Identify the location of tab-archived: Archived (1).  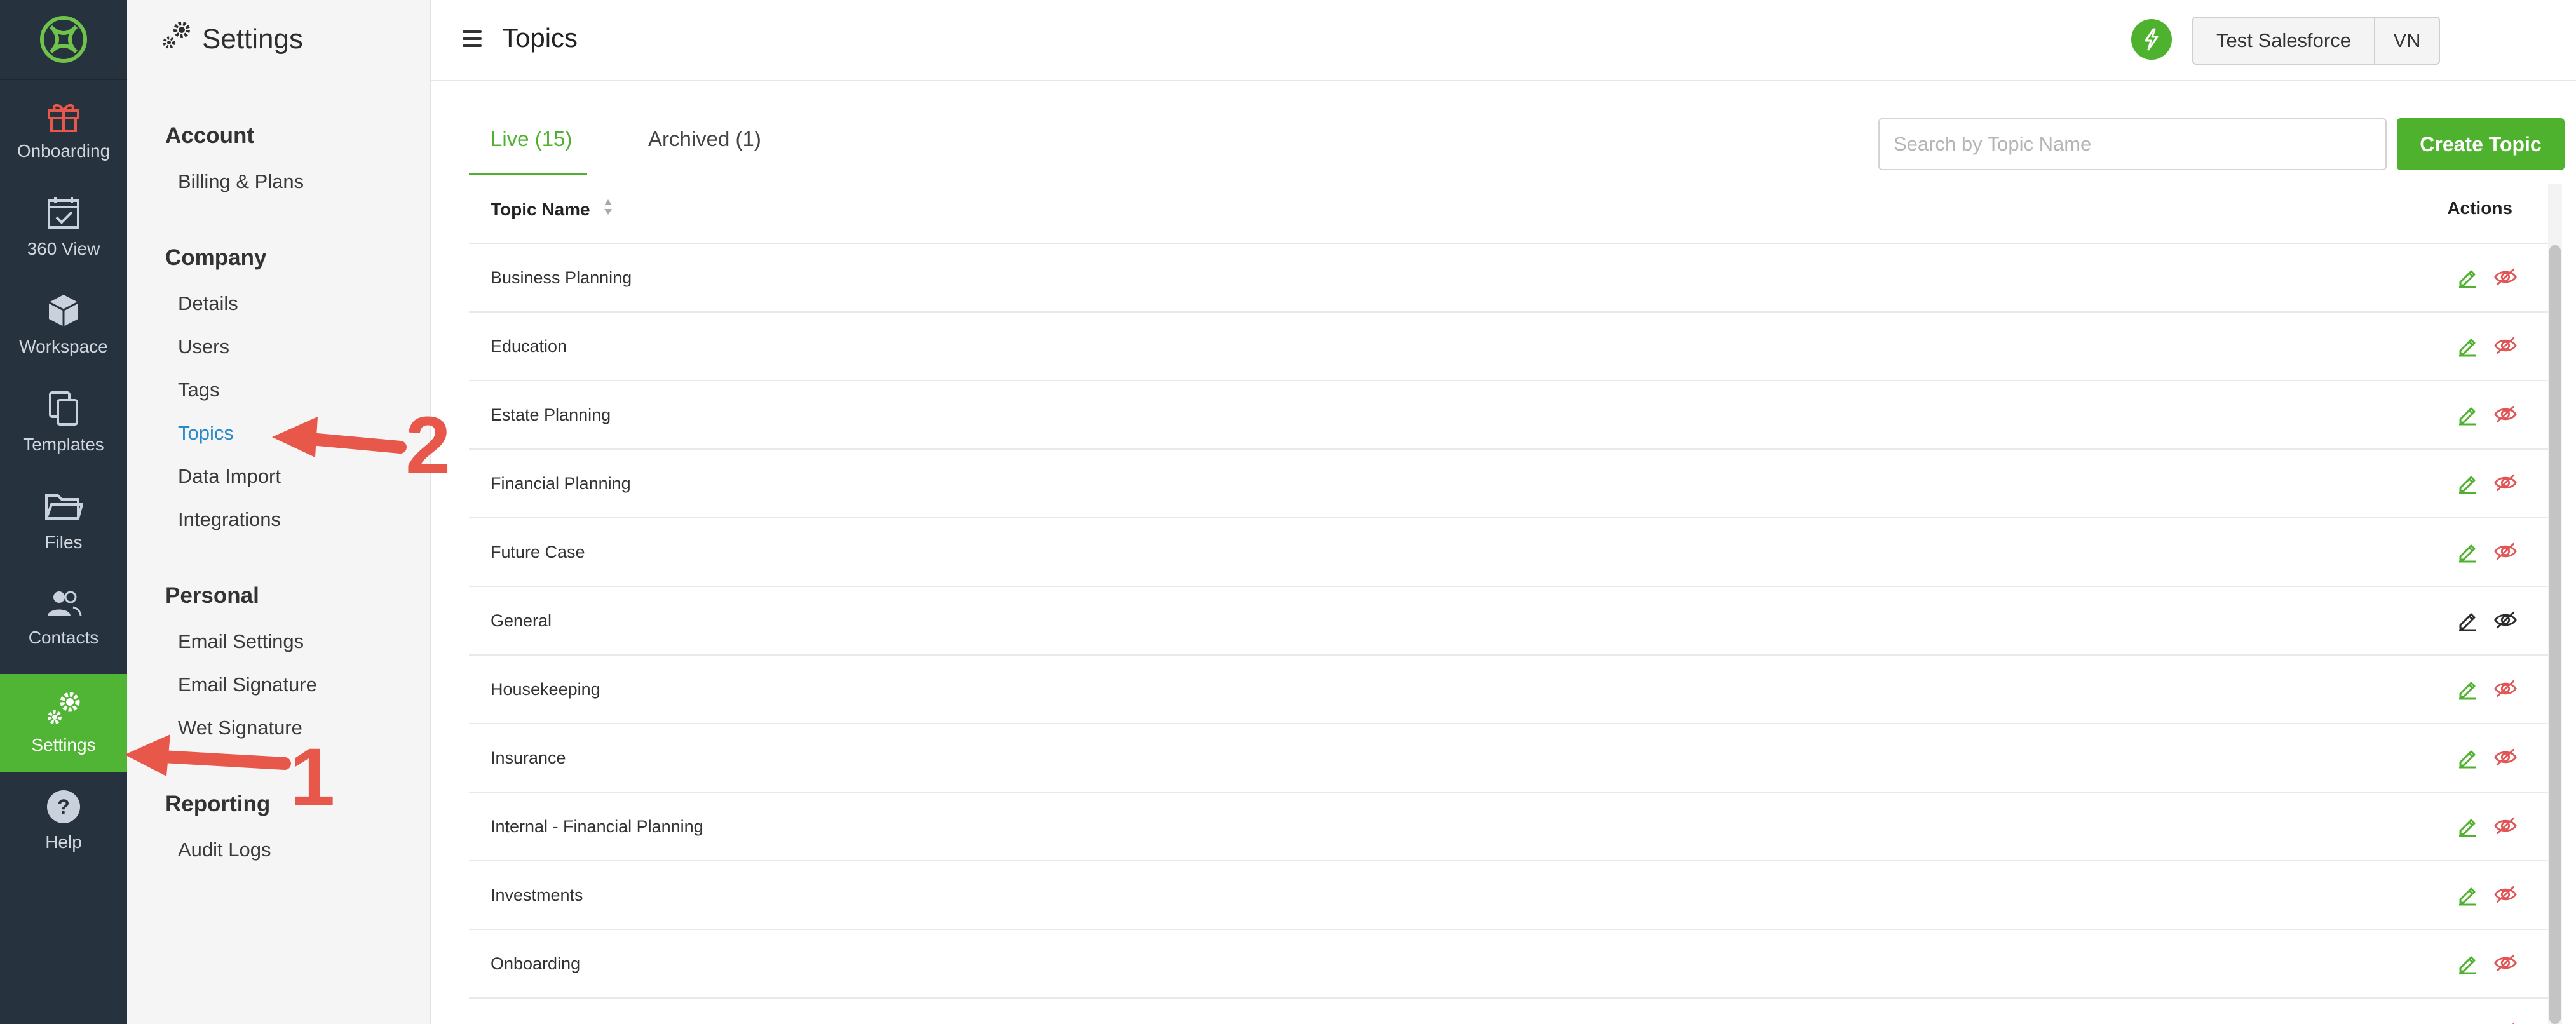
(705, 139).